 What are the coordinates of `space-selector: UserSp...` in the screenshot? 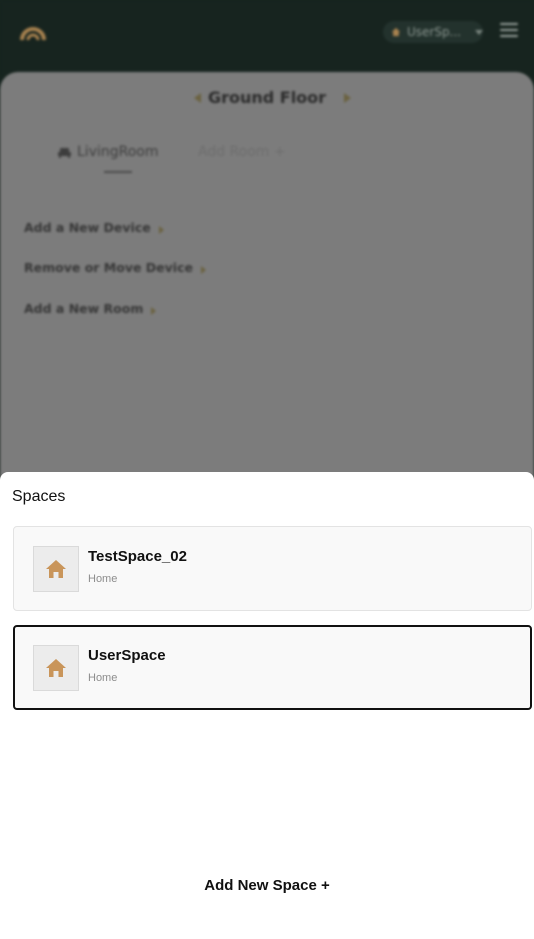 It's located at (433, 32).